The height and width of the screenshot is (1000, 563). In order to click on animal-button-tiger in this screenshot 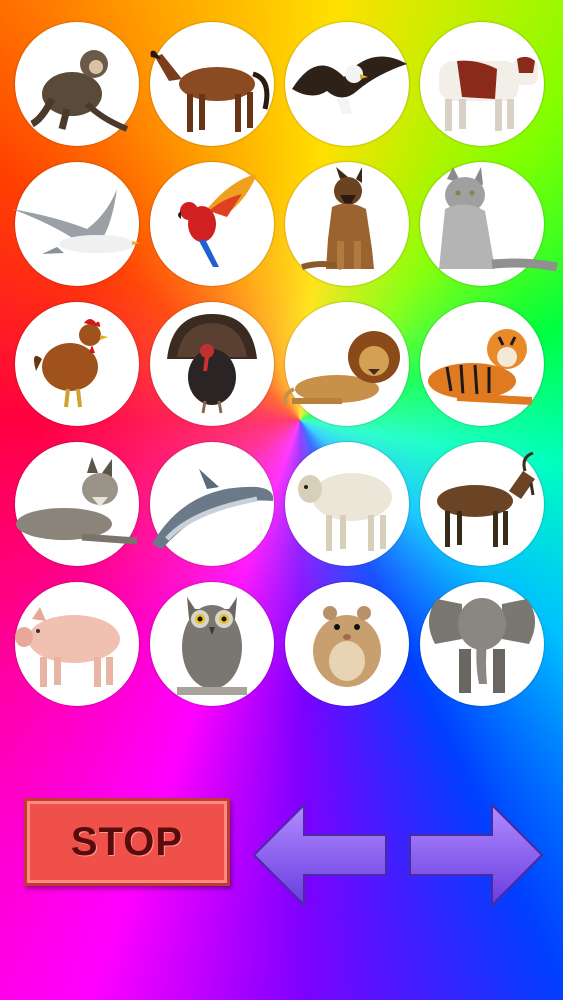, I will do `click(482, 364)`.